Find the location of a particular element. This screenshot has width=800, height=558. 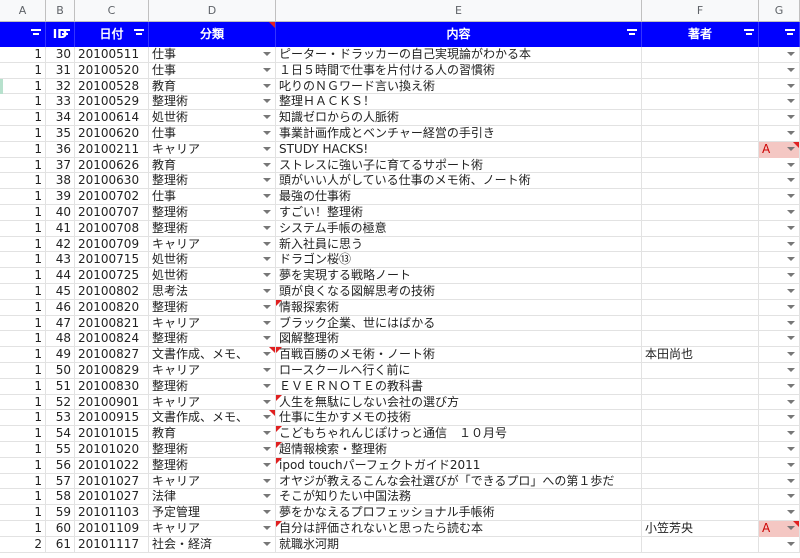

table-row: 1 39 20100702 仕事 最強の仕事術 is located at coordinates (400, 197).